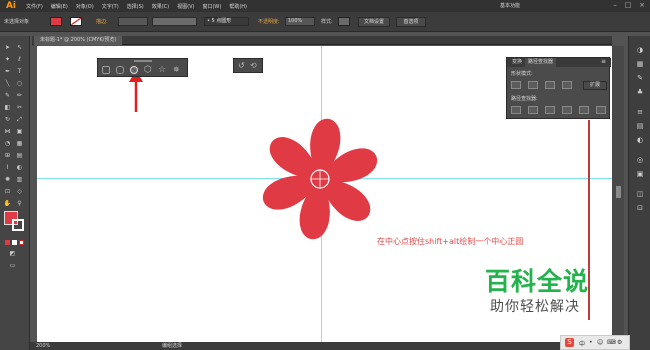 This screenshot has width=650, height=350. I want to click on perspective-grid-icon: ▦, so click(19, 144).